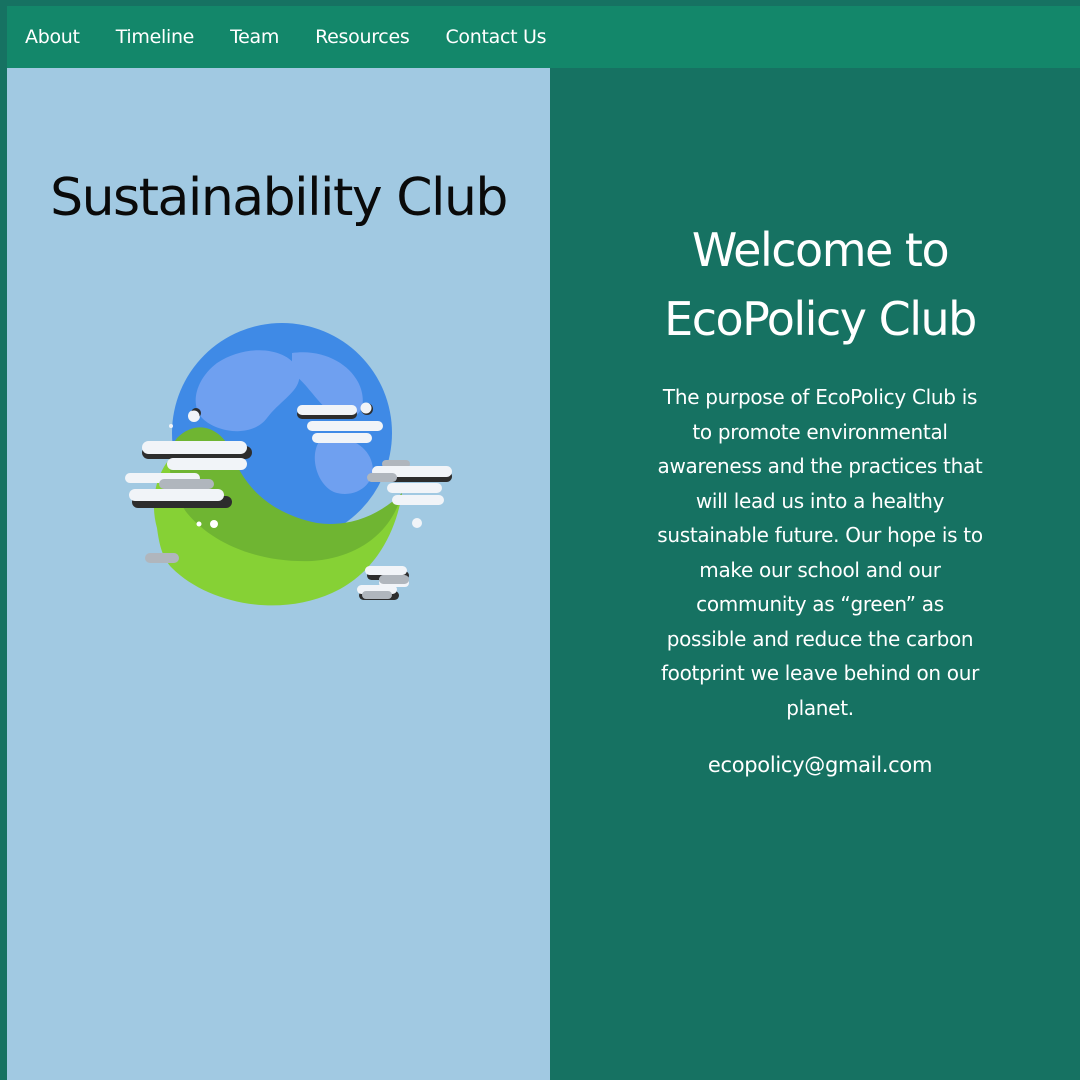 This screenshot has height=1080, width=1080. What do you see at coordinates (362, 37) in the screenshot?
I see `nav-resources: Resources` at bounding box center [362, 37].